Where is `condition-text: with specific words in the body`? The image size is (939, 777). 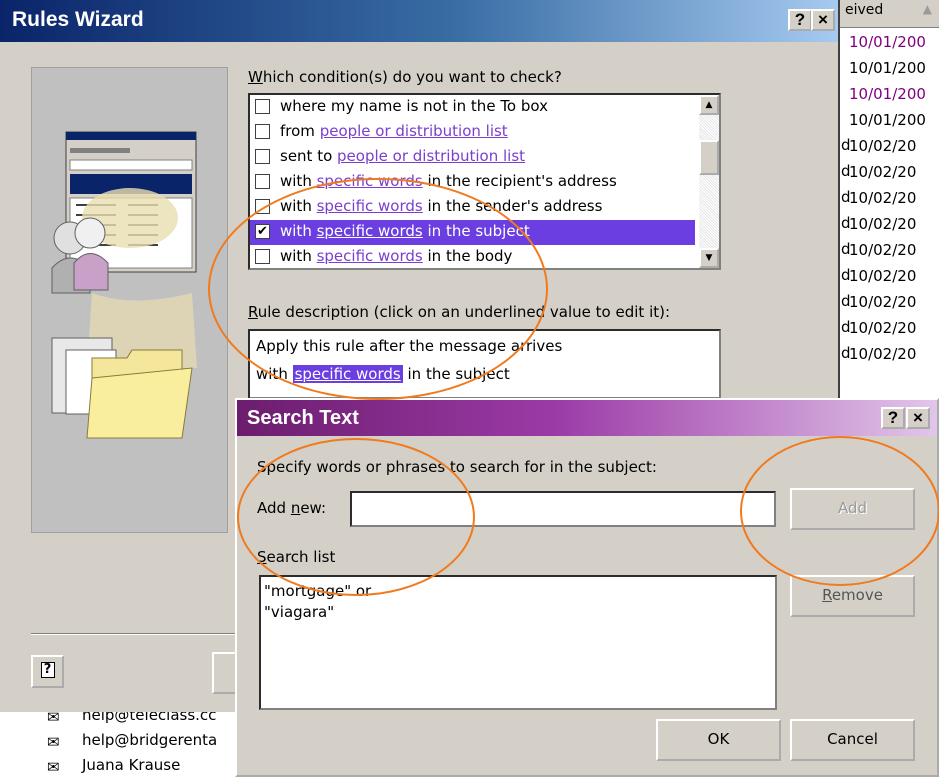
condition-text: with specific words in the body is located at coordinates (396, 256).